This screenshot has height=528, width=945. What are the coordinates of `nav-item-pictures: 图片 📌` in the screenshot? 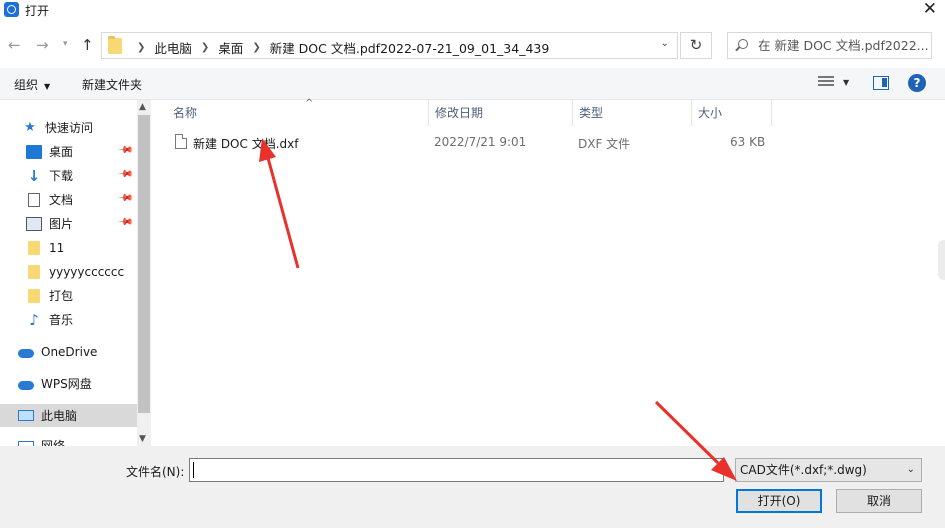 It's located at (68, 223).